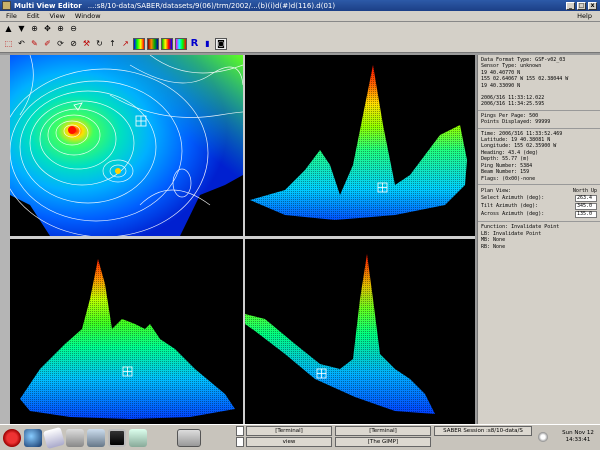  What do you see at coordinates (86, 44) in the screenshot?
I see `tool-icon: ⚒` at bounding box center [86, 44].